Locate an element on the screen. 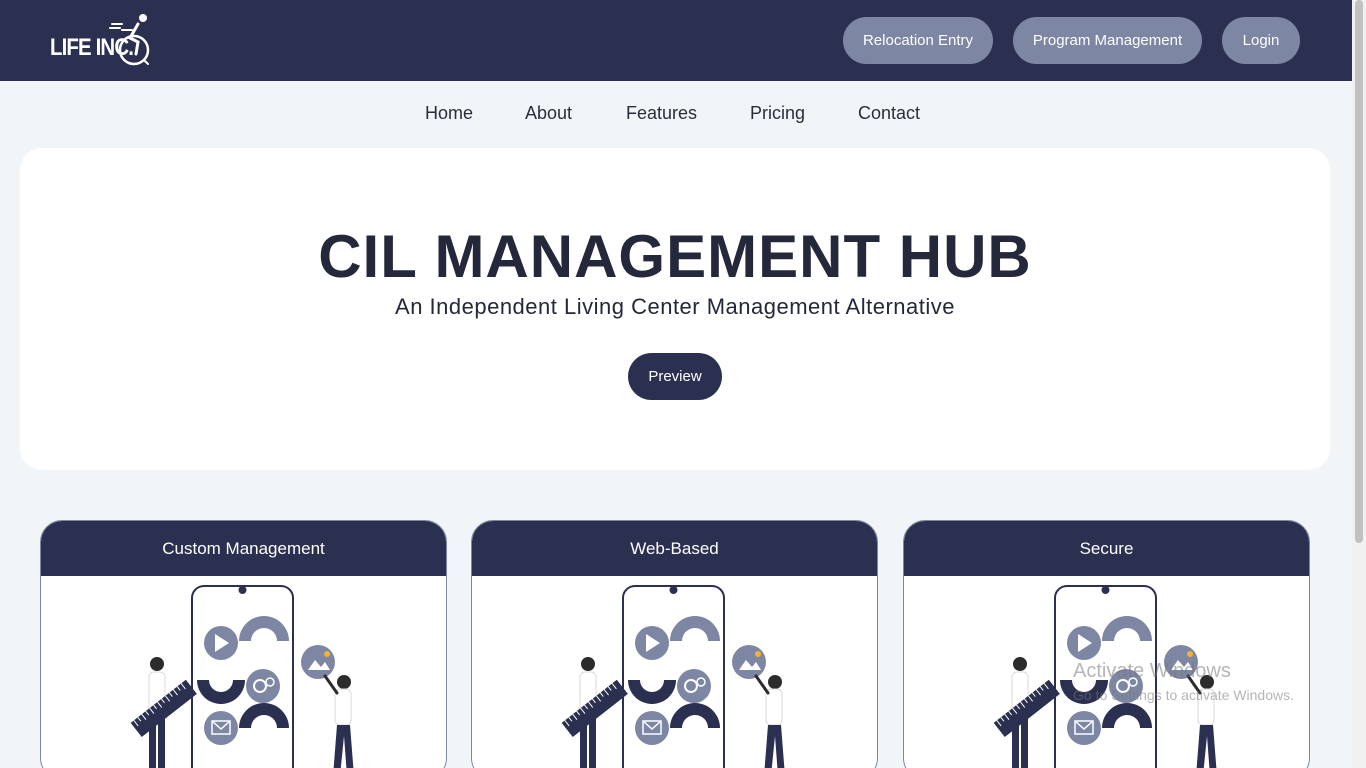 The image size is (1366, 768). nav-contact: Contact is located at coordinates (889, 113).